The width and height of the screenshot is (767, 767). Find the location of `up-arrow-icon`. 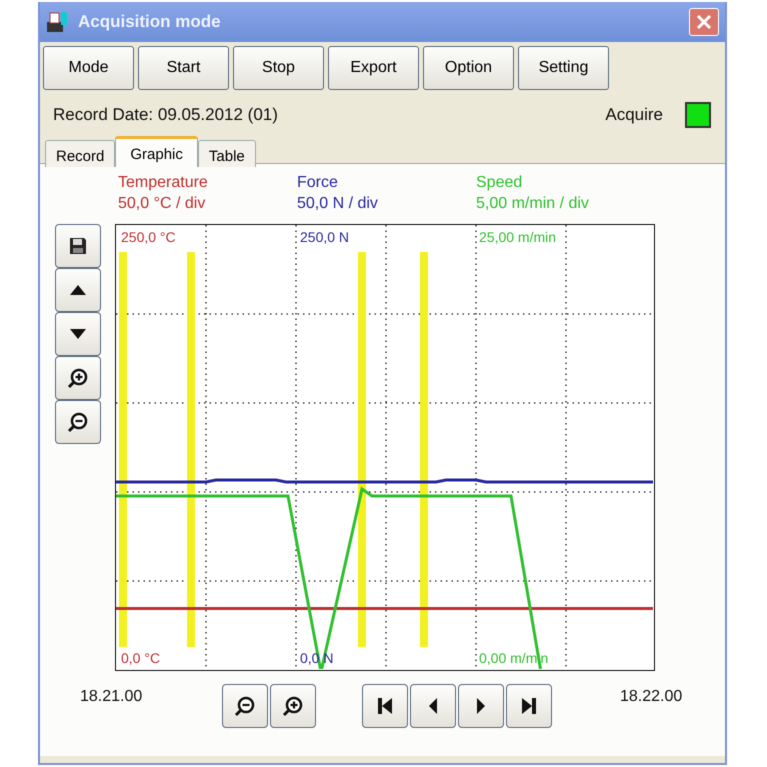

up-arrow-icon is located at coordinates (78, 290).